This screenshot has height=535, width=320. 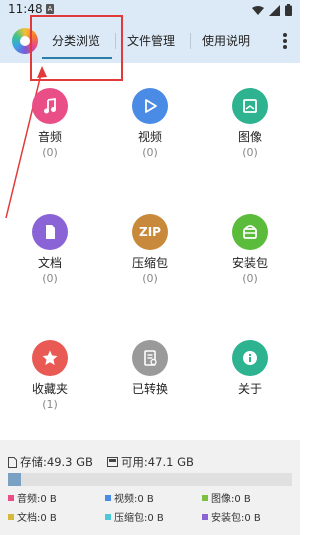 I want to click on tab-instructions: 使用说明, so click(x=226, y=40).